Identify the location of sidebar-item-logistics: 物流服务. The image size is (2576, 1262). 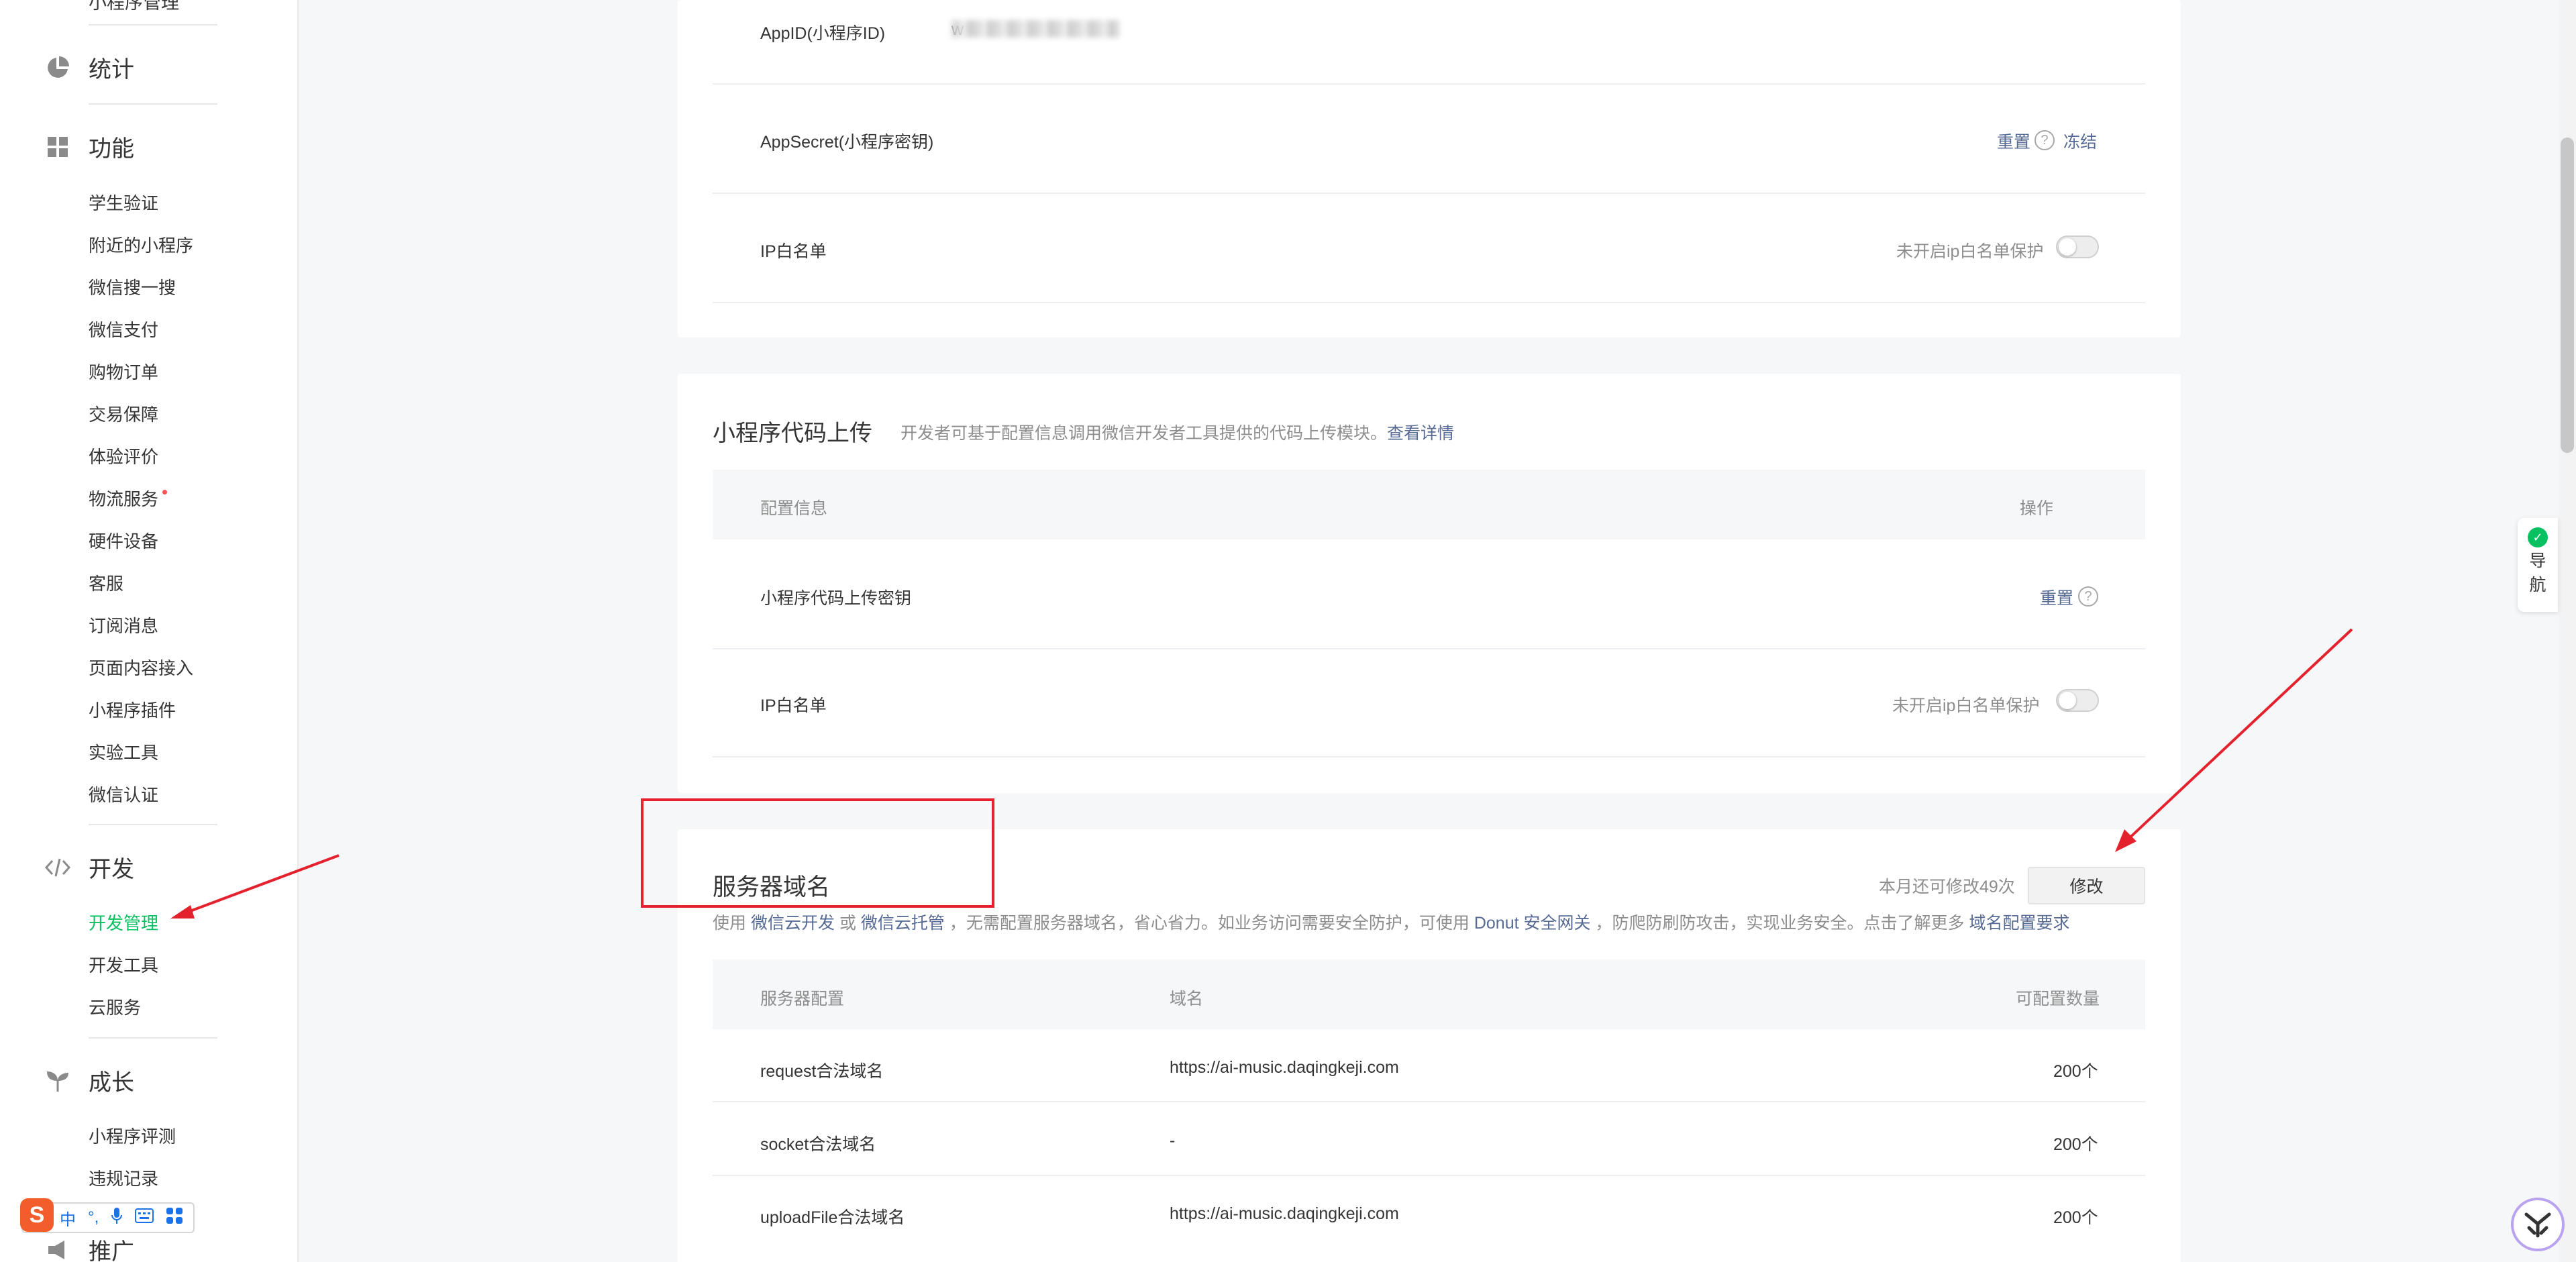
(128, 499).